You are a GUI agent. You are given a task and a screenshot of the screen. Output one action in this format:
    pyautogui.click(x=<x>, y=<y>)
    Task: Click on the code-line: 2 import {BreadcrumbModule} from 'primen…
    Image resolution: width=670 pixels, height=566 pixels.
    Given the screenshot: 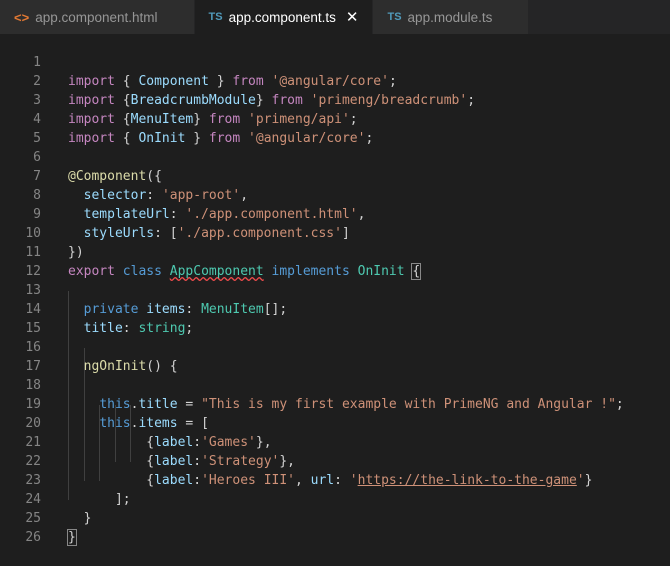 What is the action you would take?
    pyautogui.click(x=335, y=62)
    